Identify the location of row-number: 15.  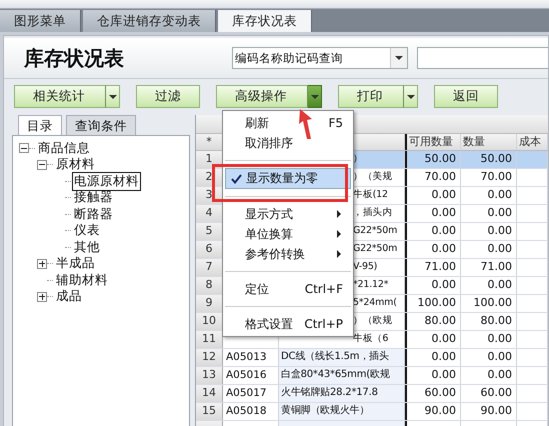
(209, 411).